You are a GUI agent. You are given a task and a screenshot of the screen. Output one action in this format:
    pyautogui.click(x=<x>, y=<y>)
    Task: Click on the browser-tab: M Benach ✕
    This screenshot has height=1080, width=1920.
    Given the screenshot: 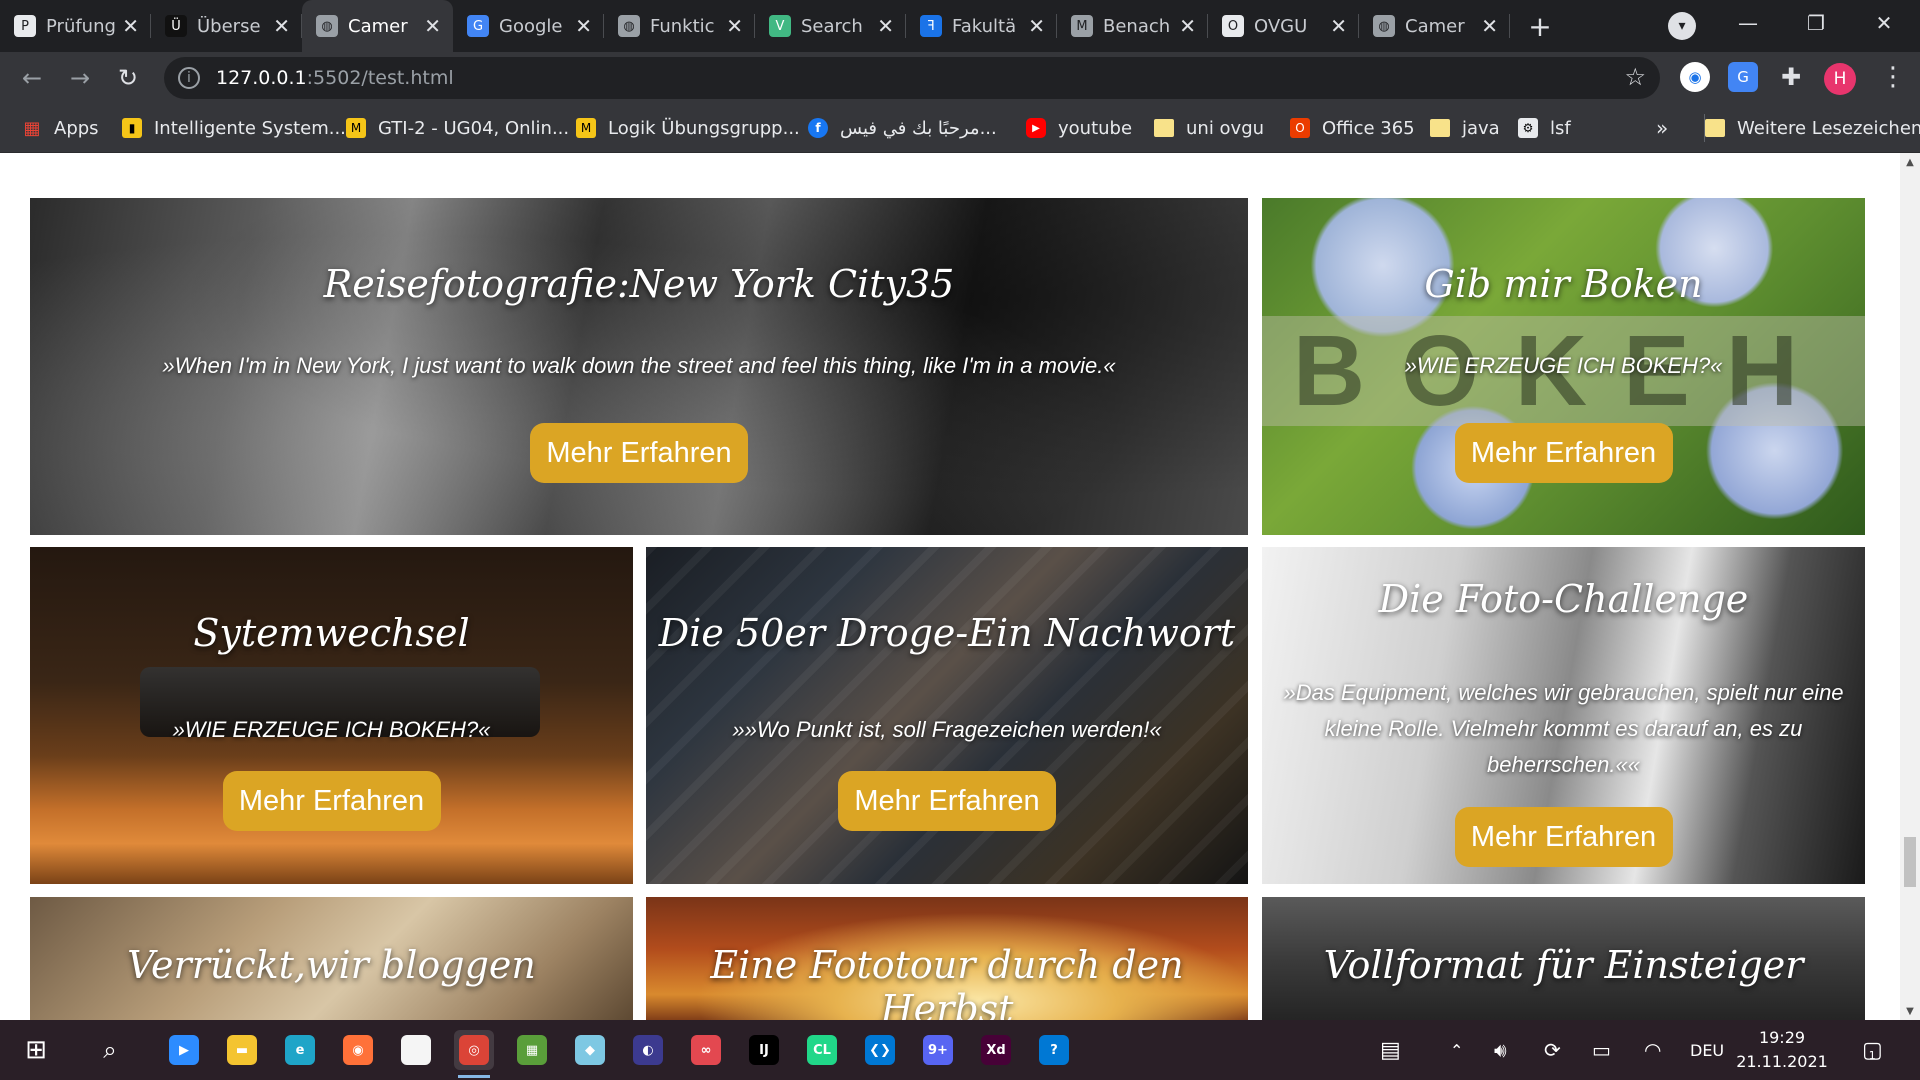 What is the action you would take?
    pyautogui.click(x=1132, y=26)
    